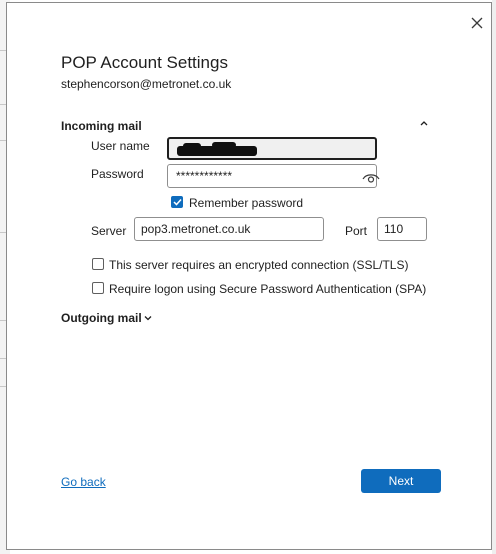 This screenshot has height=554, width=496. Describe the element at coordinates (101, 126) in the screenshot. I see `incoming-mail-heading: Incoming mail` at that location.